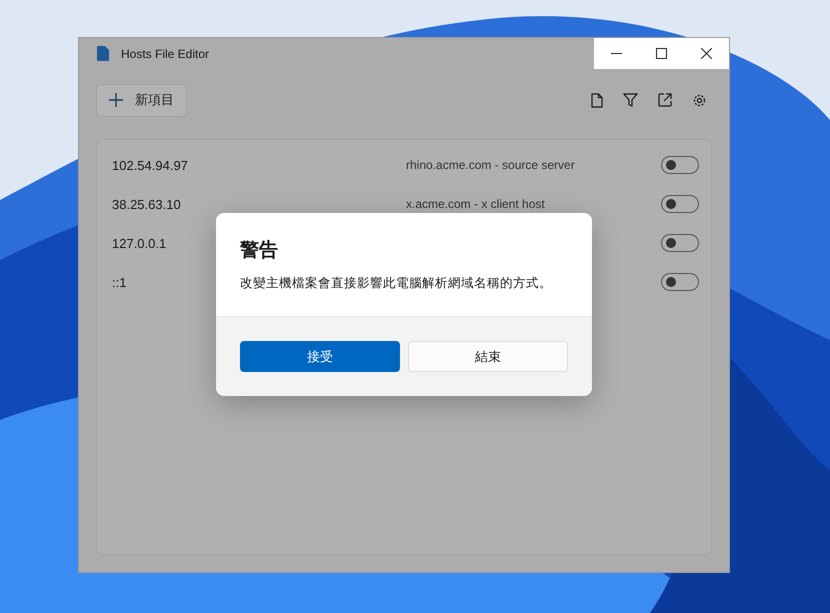 This screenshot has height=613, width=830. What do you see at coordinates (146, 204) in the screenshot?
I see `ip-address: 38.25.63.10` at bounding box center [146, 204].